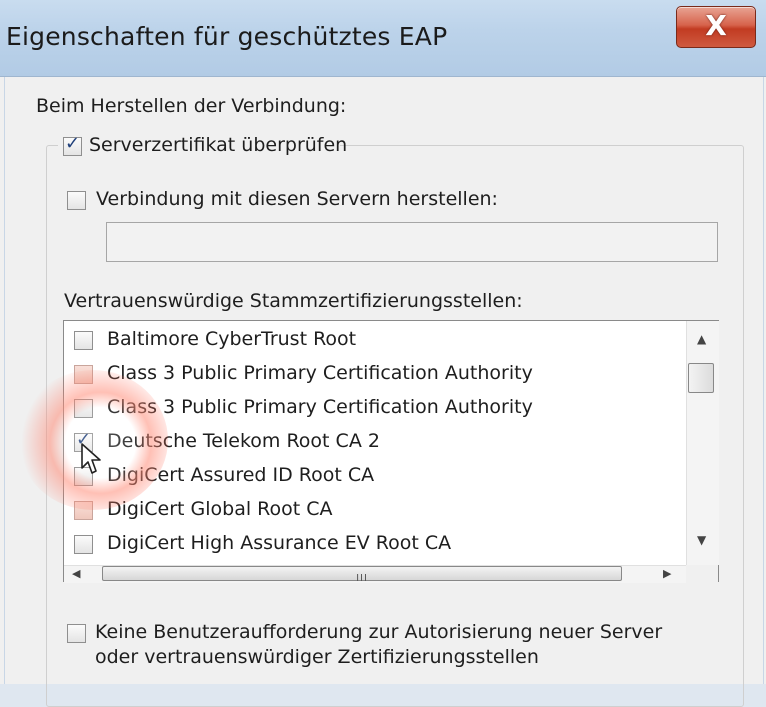  What do you see at coordinates (91, 459) in the screenshot?
I see `mouse-cursor-icon` at bounding box center [91, 459].